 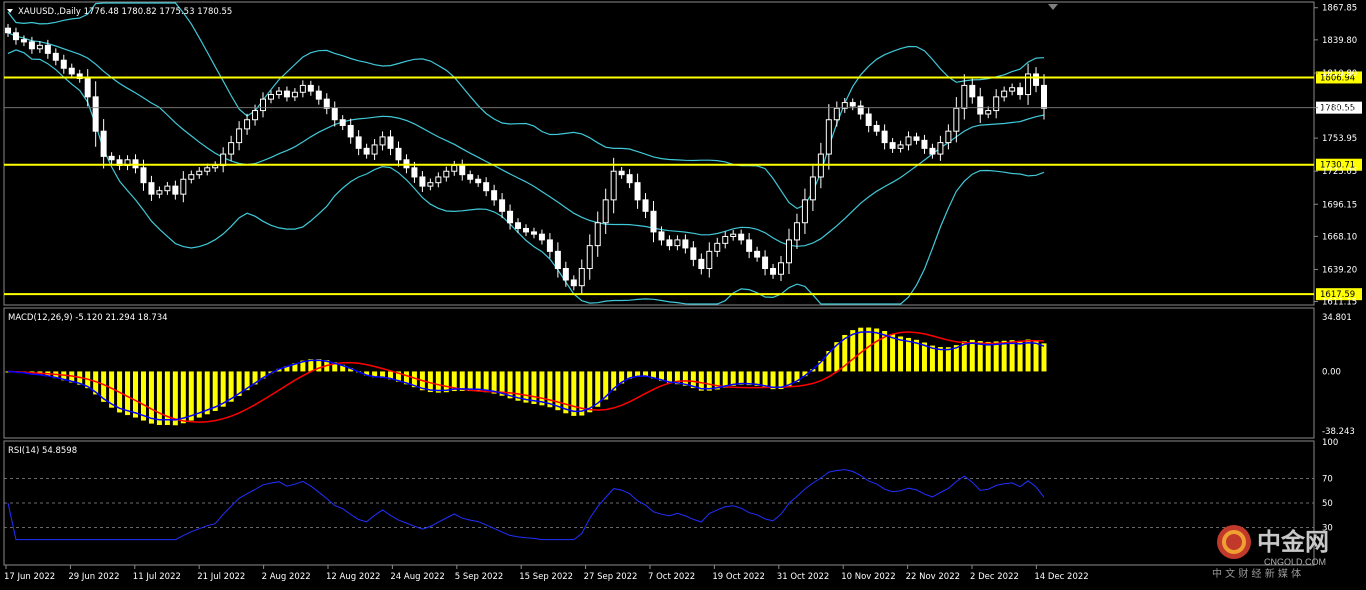 I want to click on chart-shift-marker-icon, so click(x=1053, y=7).